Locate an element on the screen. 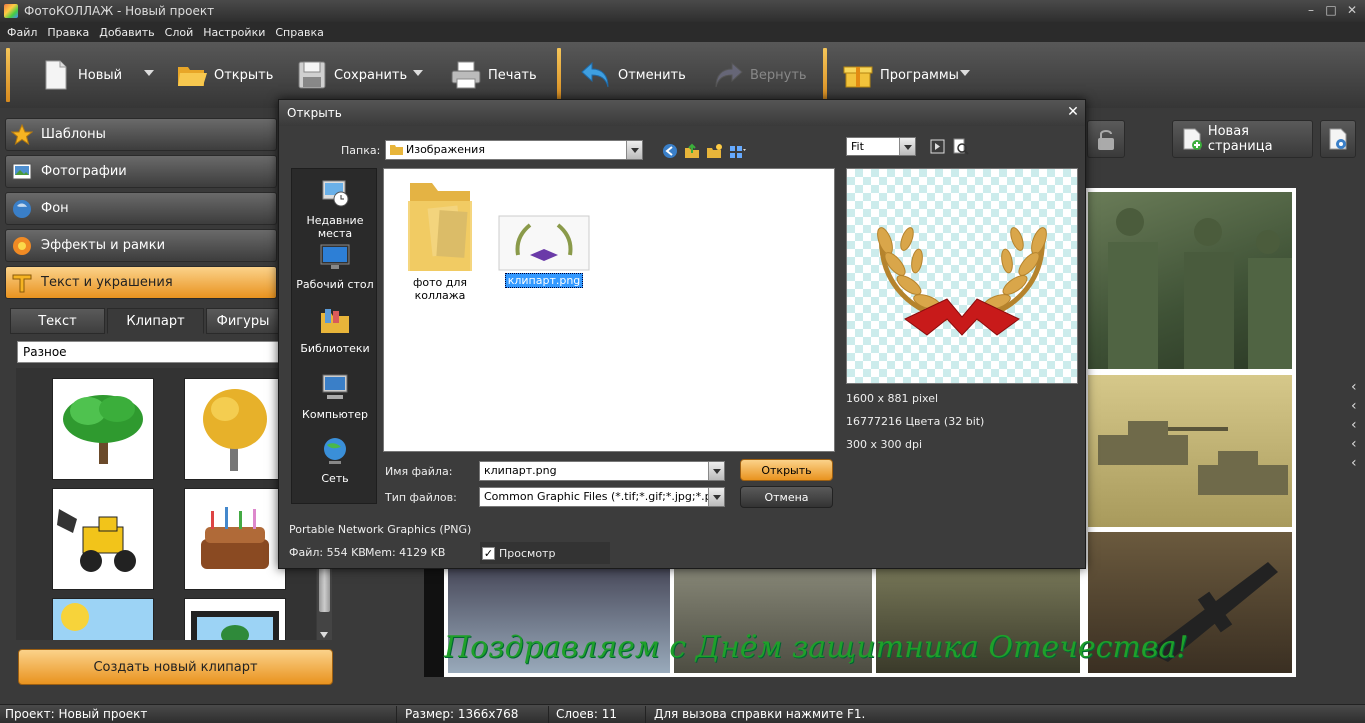 This screenshot has width=1365, height=723. photo-tanks is located at coordinates (1190, 451).